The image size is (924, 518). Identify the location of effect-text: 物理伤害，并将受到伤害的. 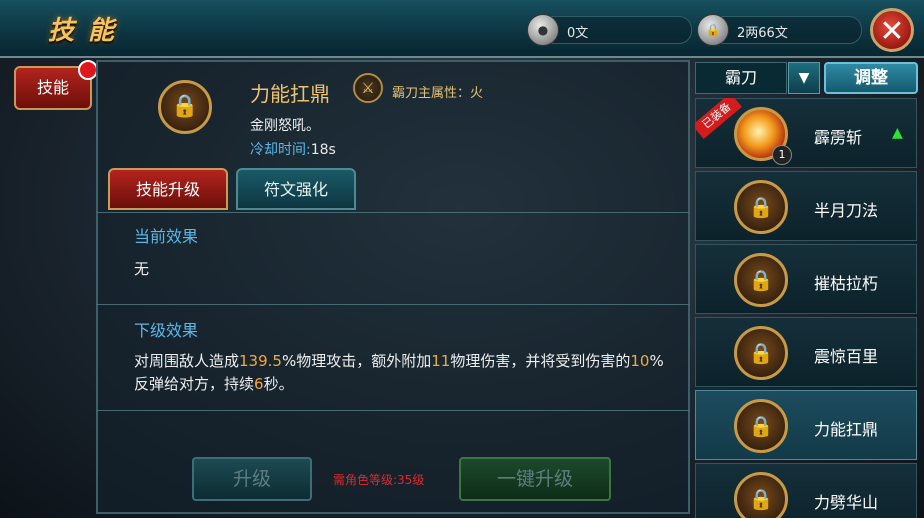
(540, 361).